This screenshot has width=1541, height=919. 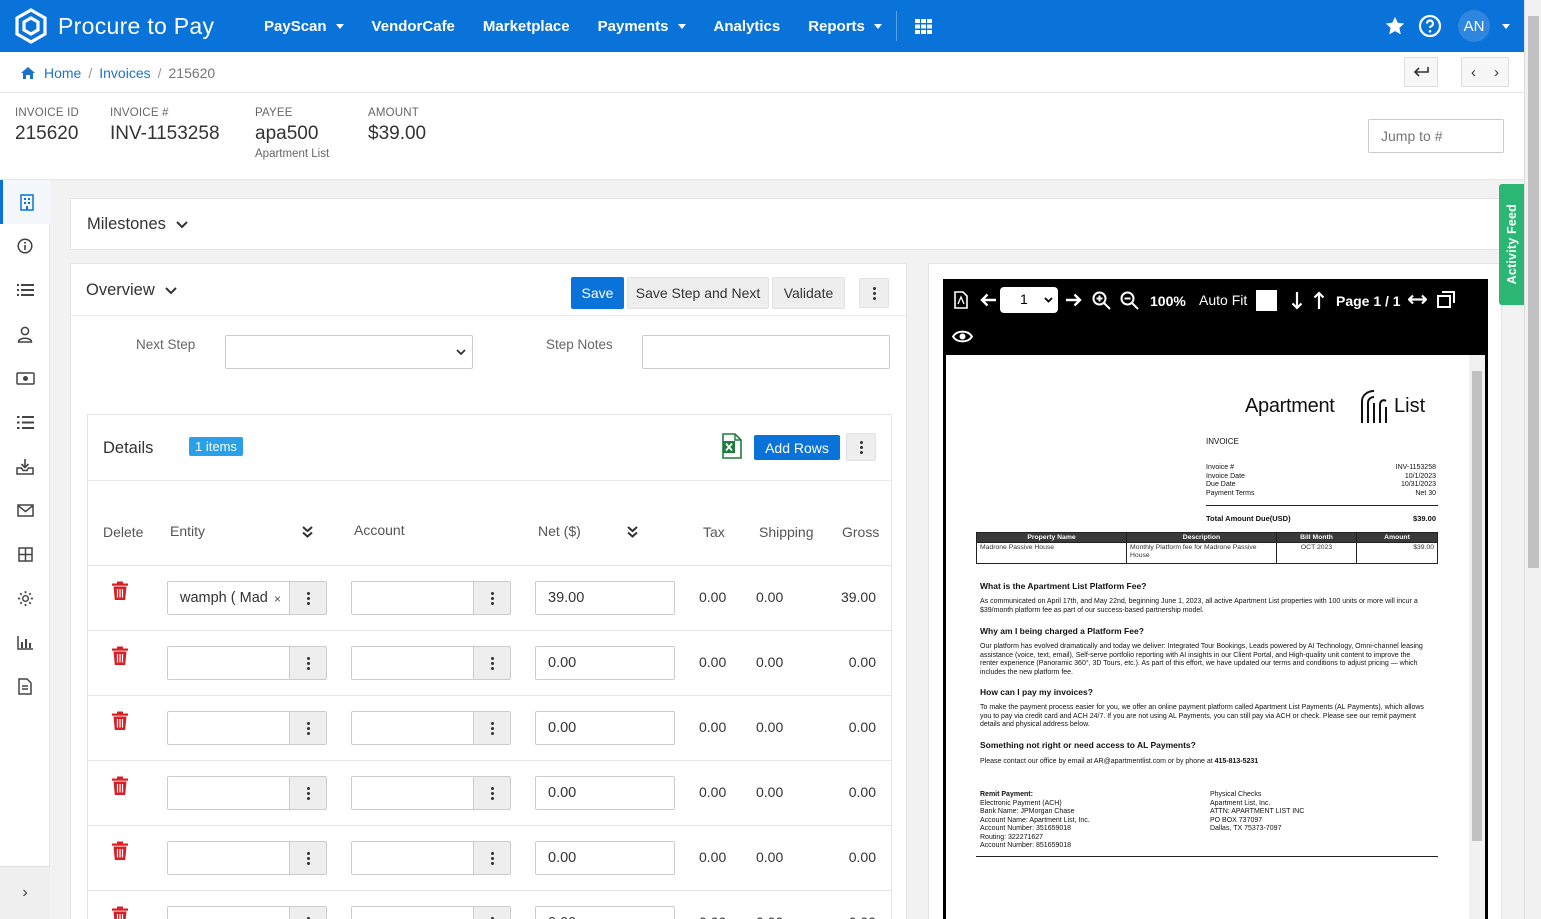 What do you see at coordinates (874, 293) in the screenshot?
I see `overview-more-button` at bounding box center [874, 293].